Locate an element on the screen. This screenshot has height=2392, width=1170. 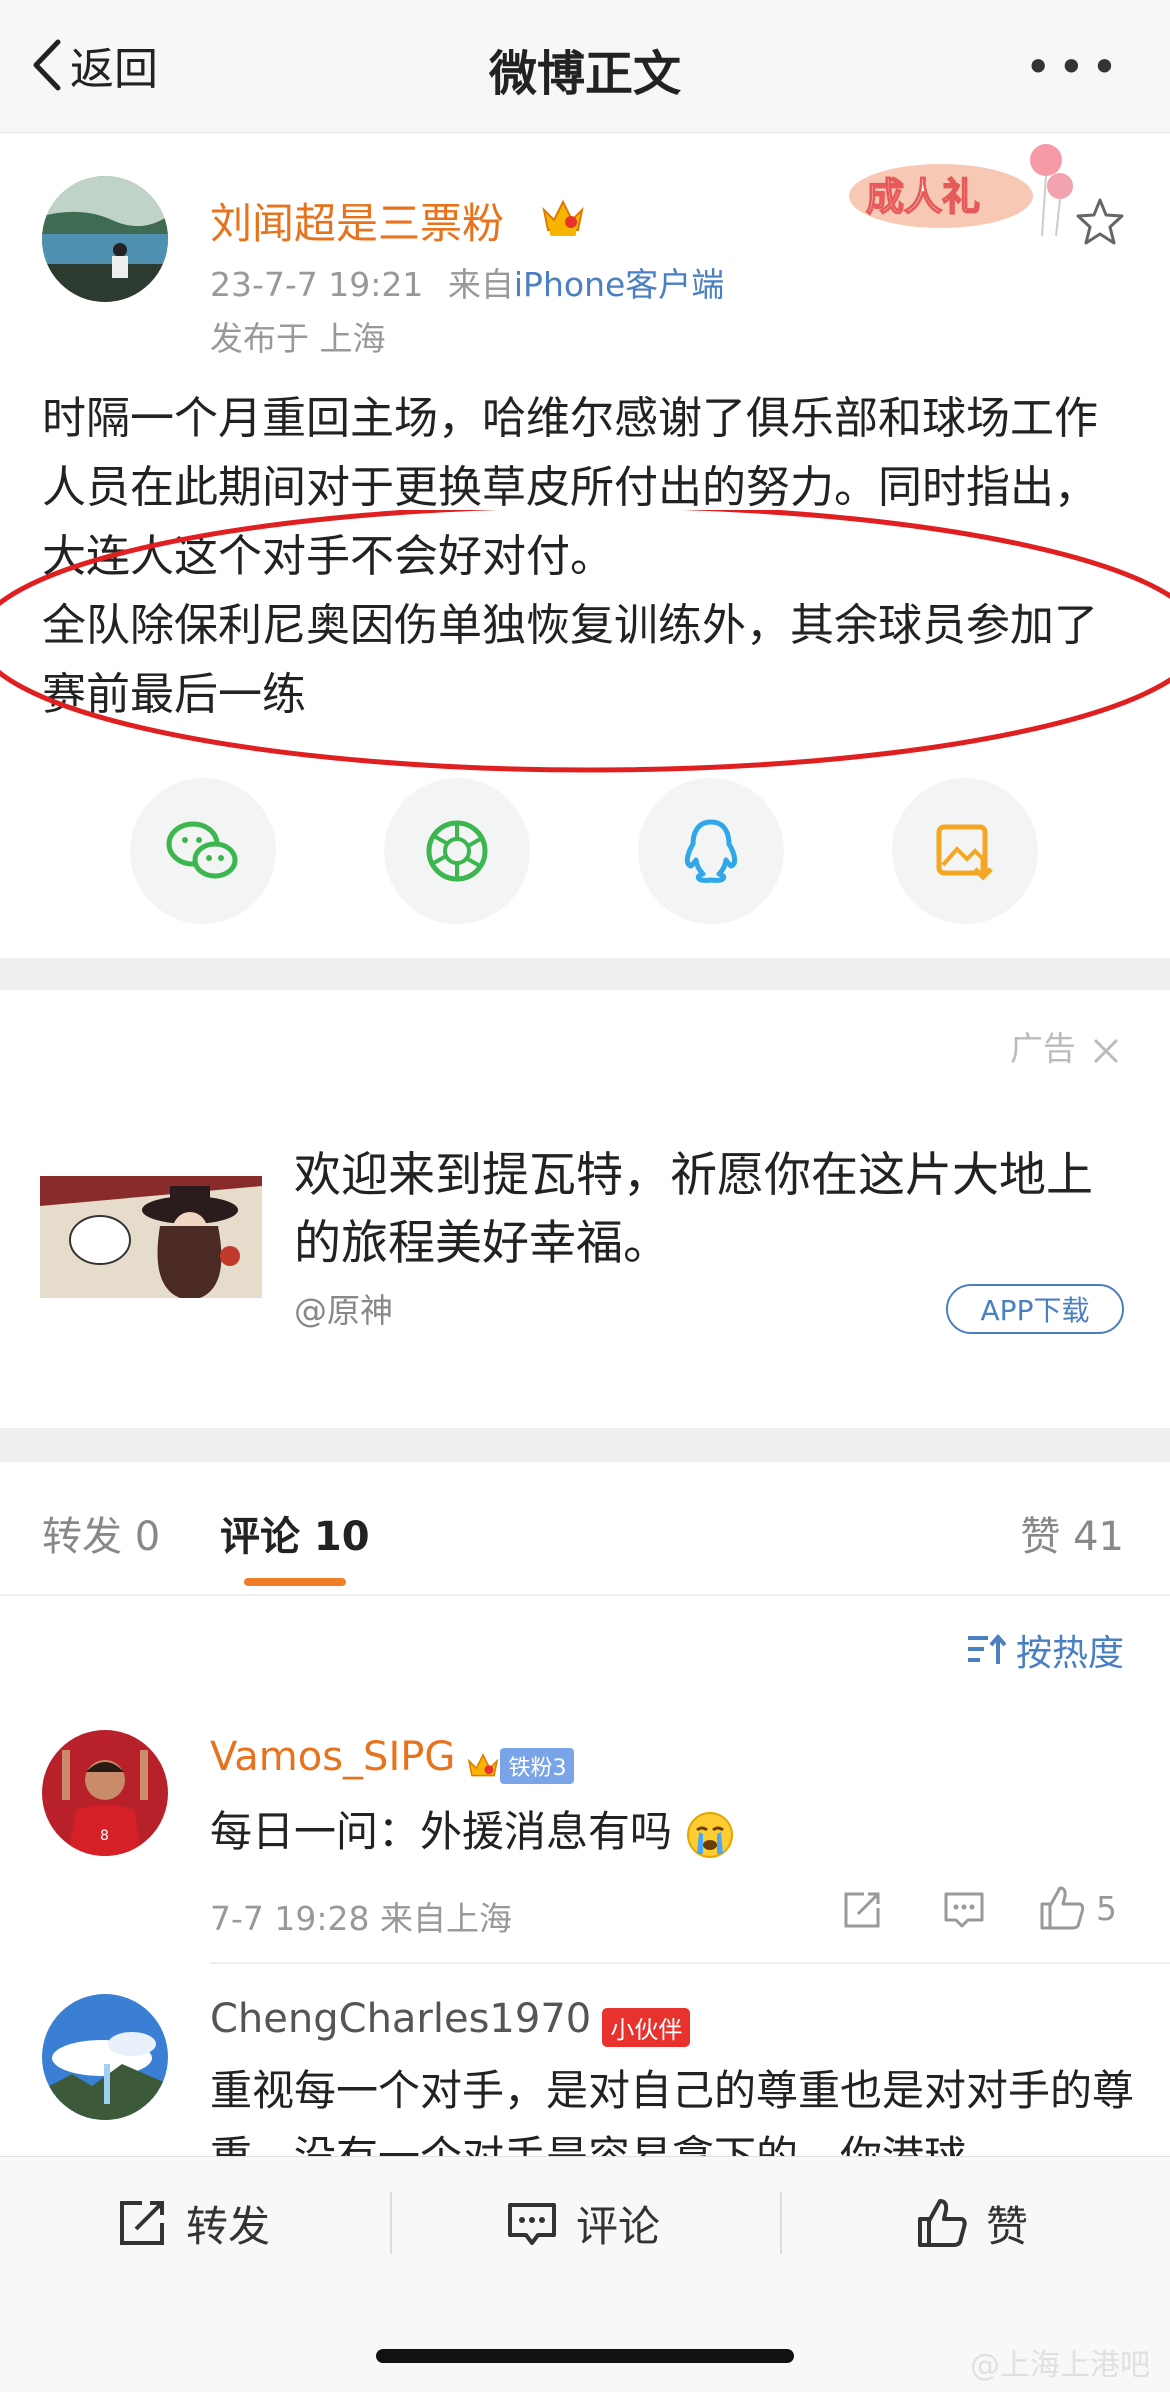
share-qq-button is located at coordinates (711, 851).